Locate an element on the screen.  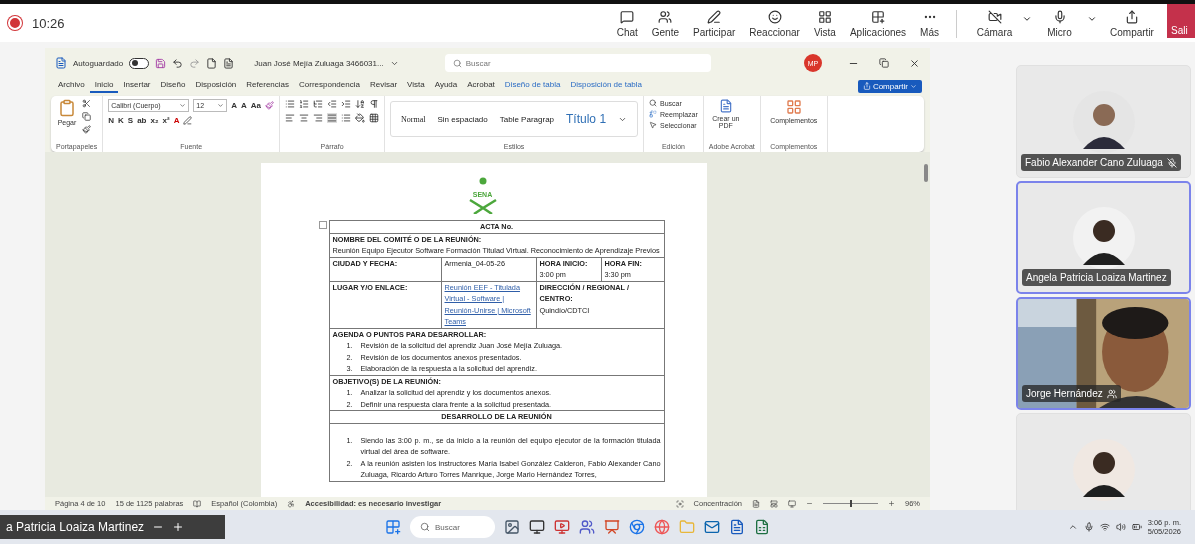
participant-tile: Fabio Alexander Cano Zuluaga is located at coordinates (1103, 121).